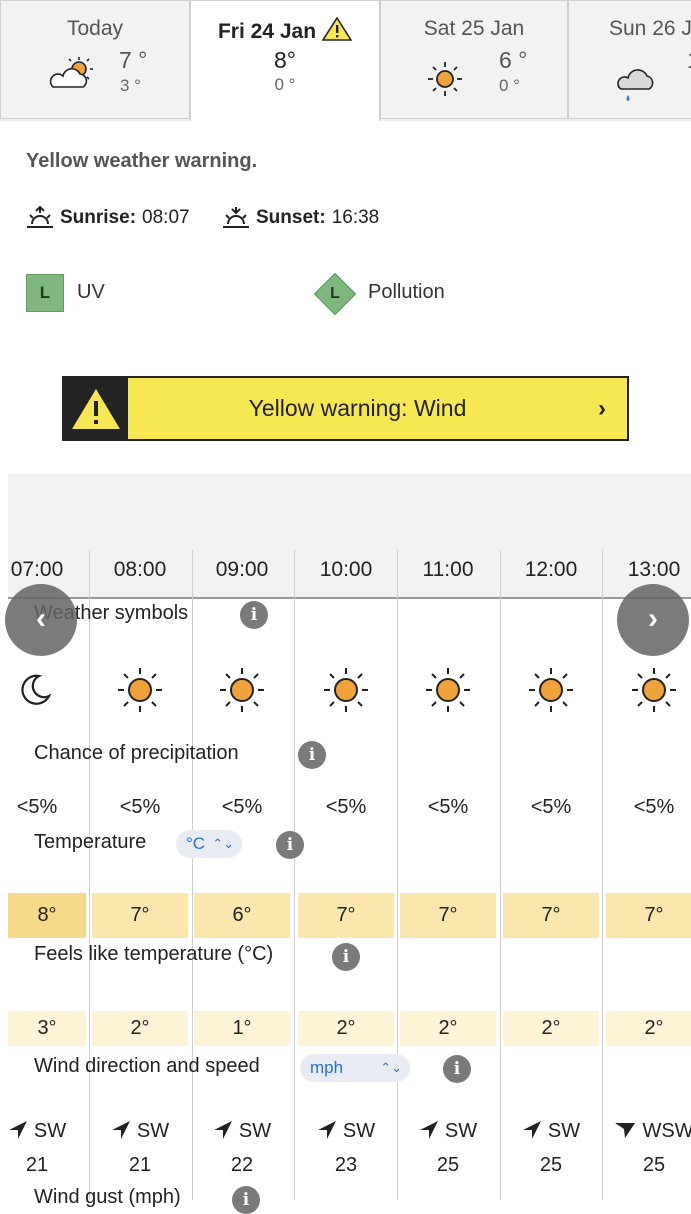 The height and width of the screenshot is (1214, 691). Describe the element at coordinates (666, 1131) in the screenshot. I see `wind-direction-text: WSW` at that location.